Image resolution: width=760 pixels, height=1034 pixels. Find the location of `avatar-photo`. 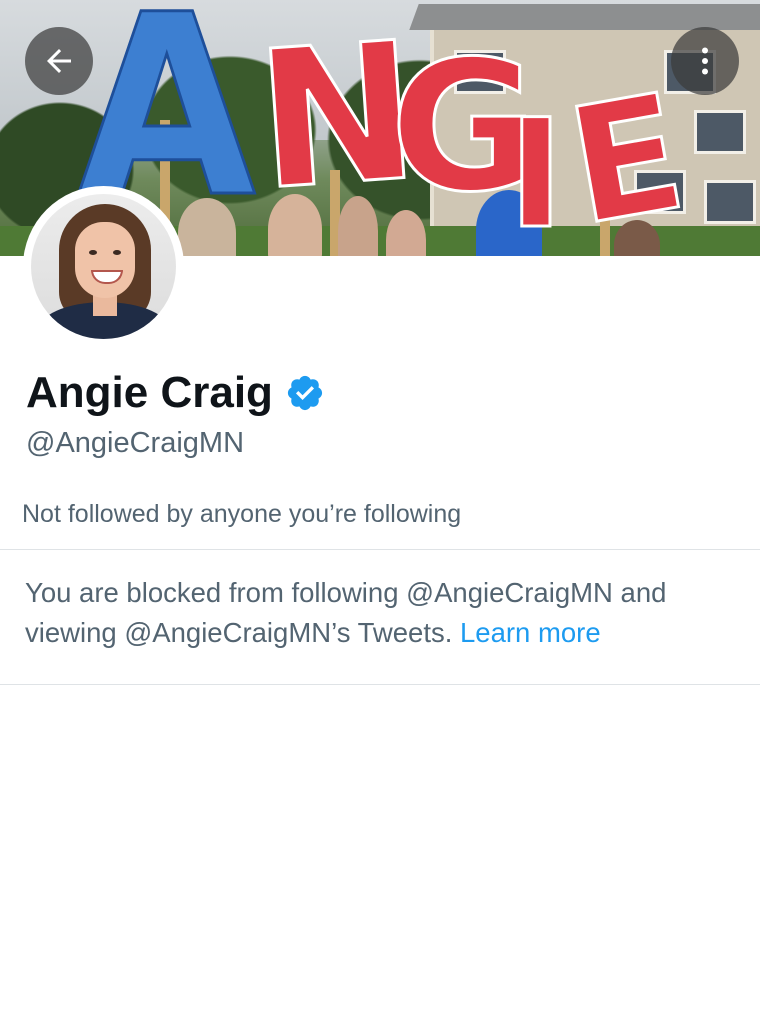

avatar-photo is located at coordinates (103, 266).